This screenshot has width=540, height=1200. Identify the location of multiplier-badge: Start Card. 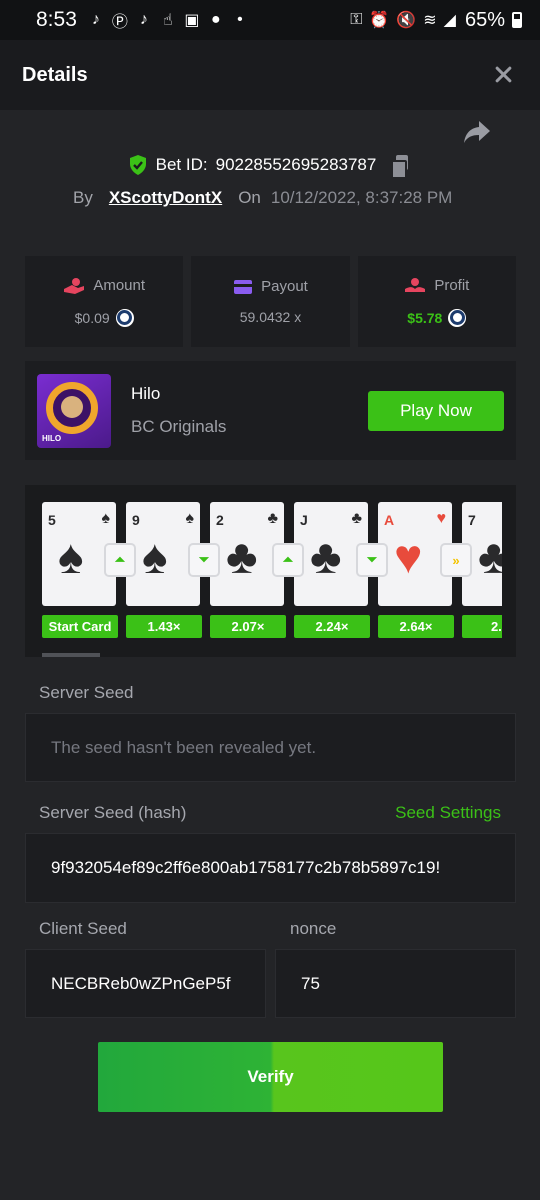
(80, 626).